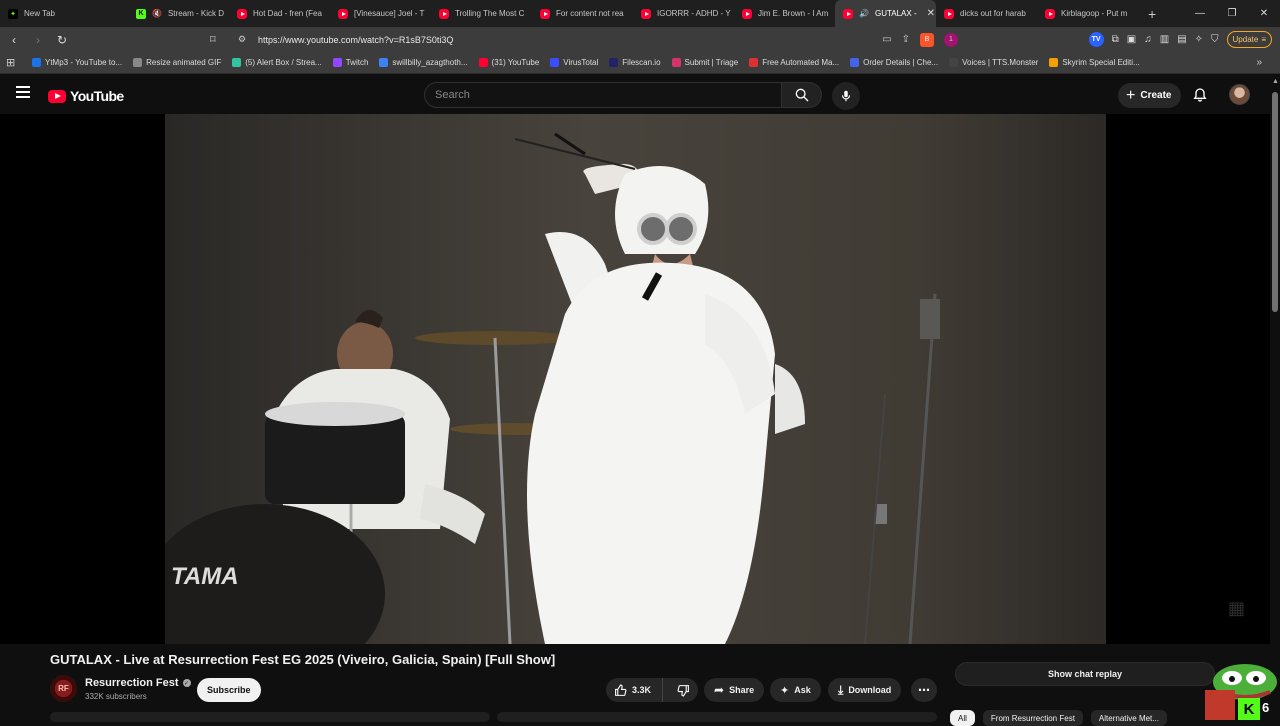 Image resolution: width=1280 pixels, height=726 pixels. Describe the element at coordinates (846, 96) in the screenshot. I see `voice-search-button` at that location.